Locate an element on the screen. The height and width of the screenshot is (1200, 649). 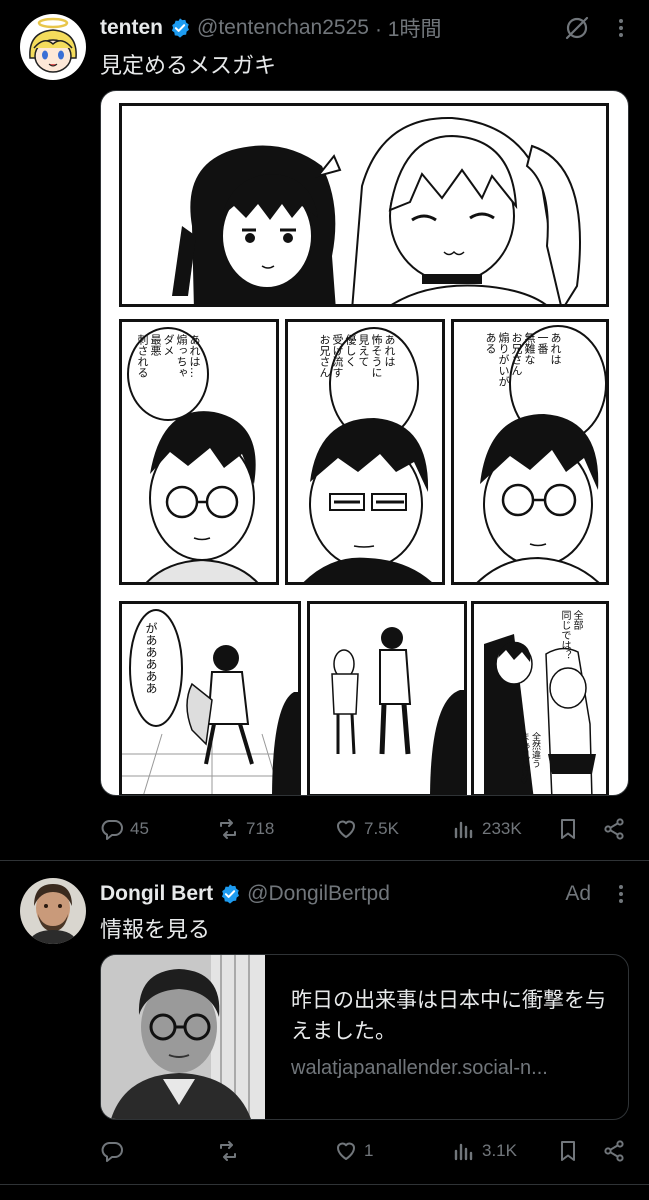
views-count: 233K is located at coordinates (502, 828).